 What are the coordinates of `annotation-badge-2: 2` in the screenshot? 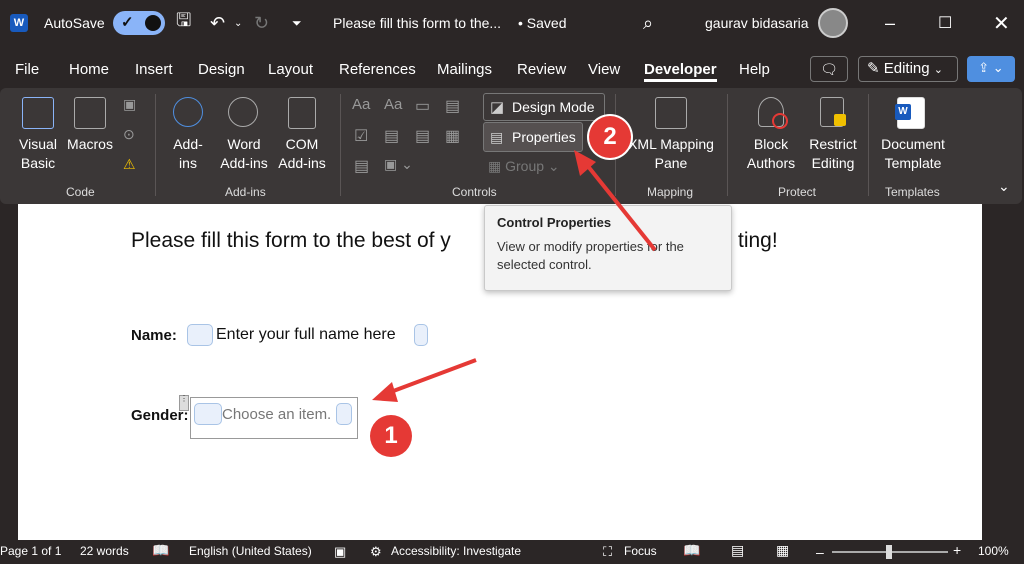 It's located at (610, 137).